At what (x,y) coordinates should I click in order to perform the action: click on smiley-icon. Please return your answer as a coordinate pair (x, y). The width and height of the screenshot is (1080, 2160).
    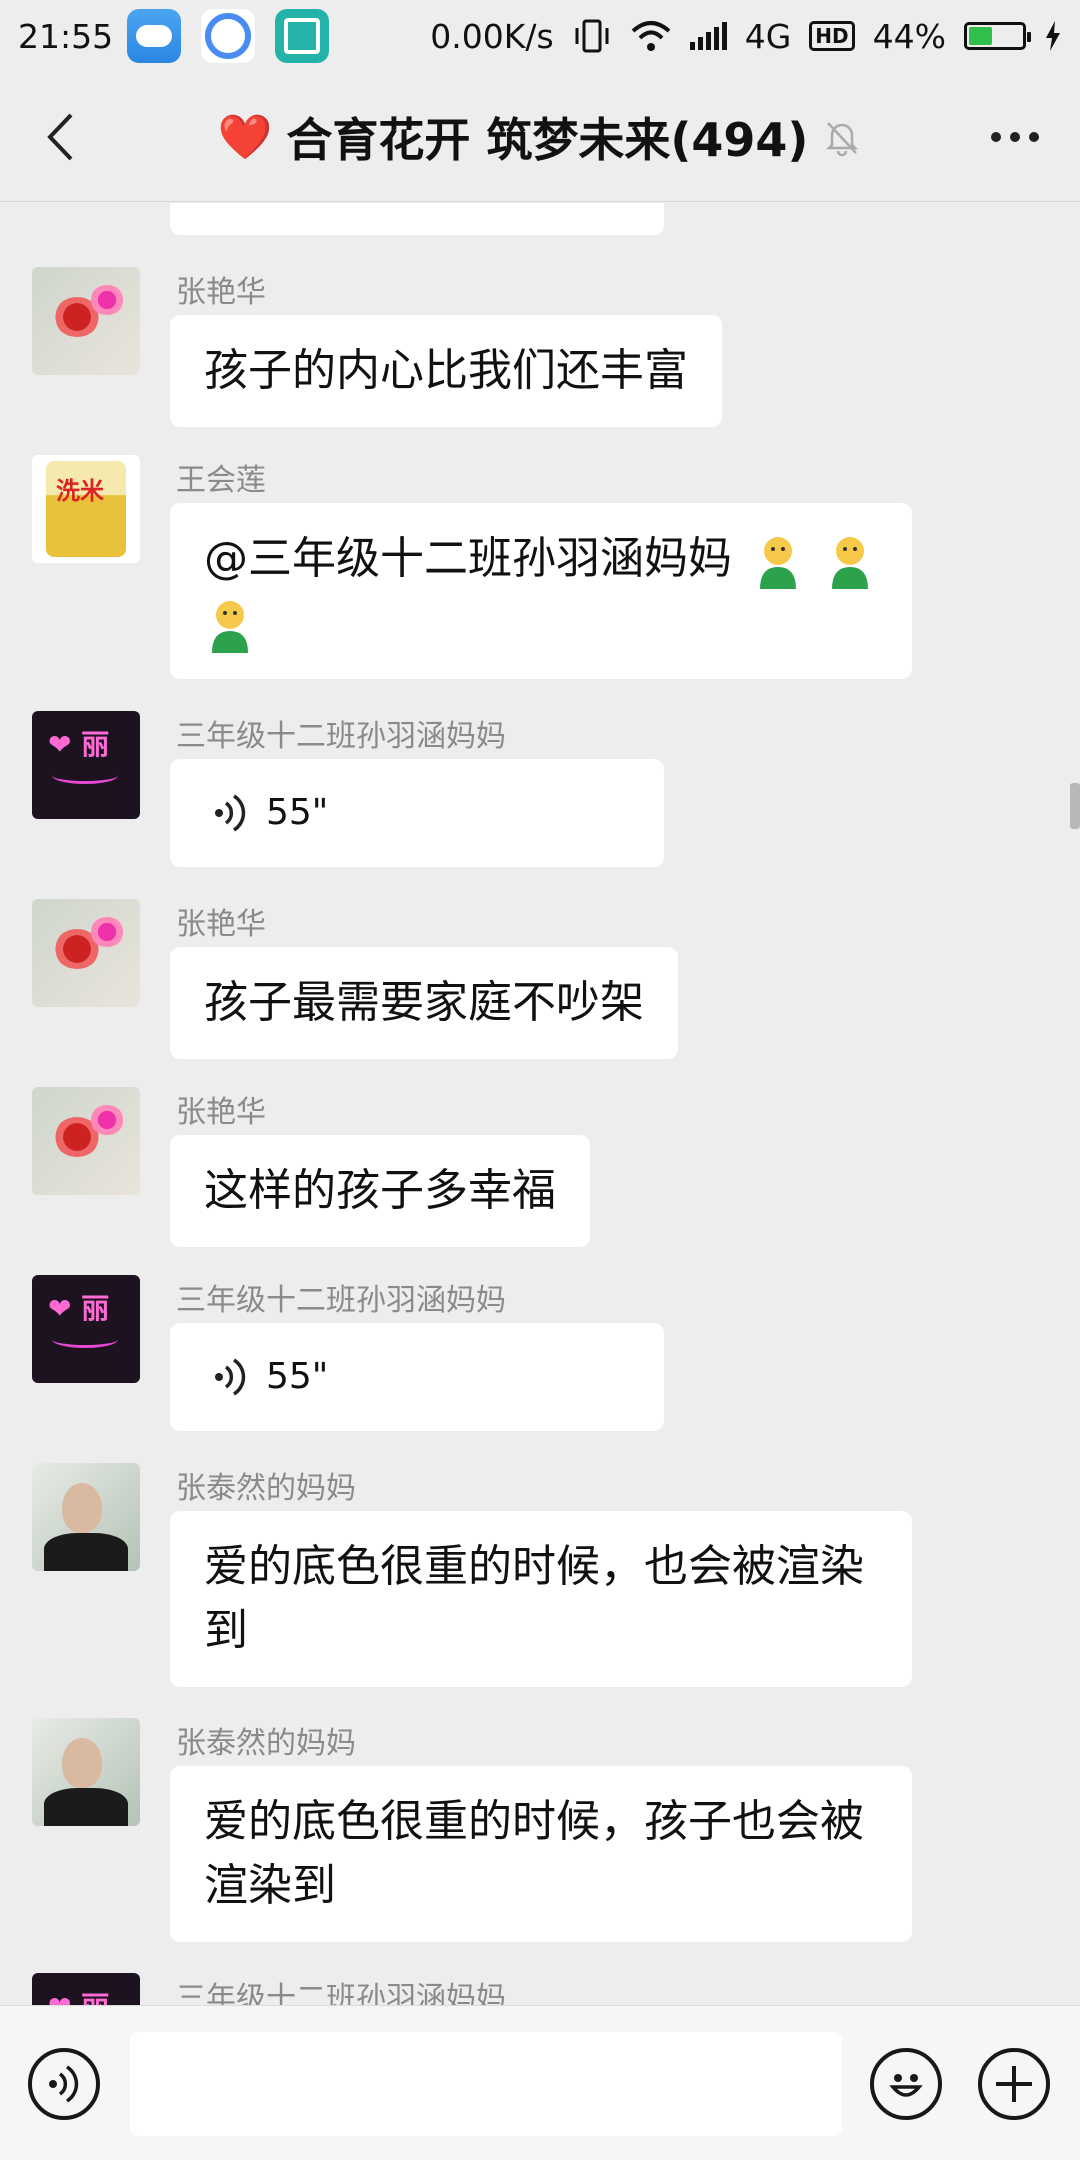
    Looking at the image, I should click on (906, 2084).